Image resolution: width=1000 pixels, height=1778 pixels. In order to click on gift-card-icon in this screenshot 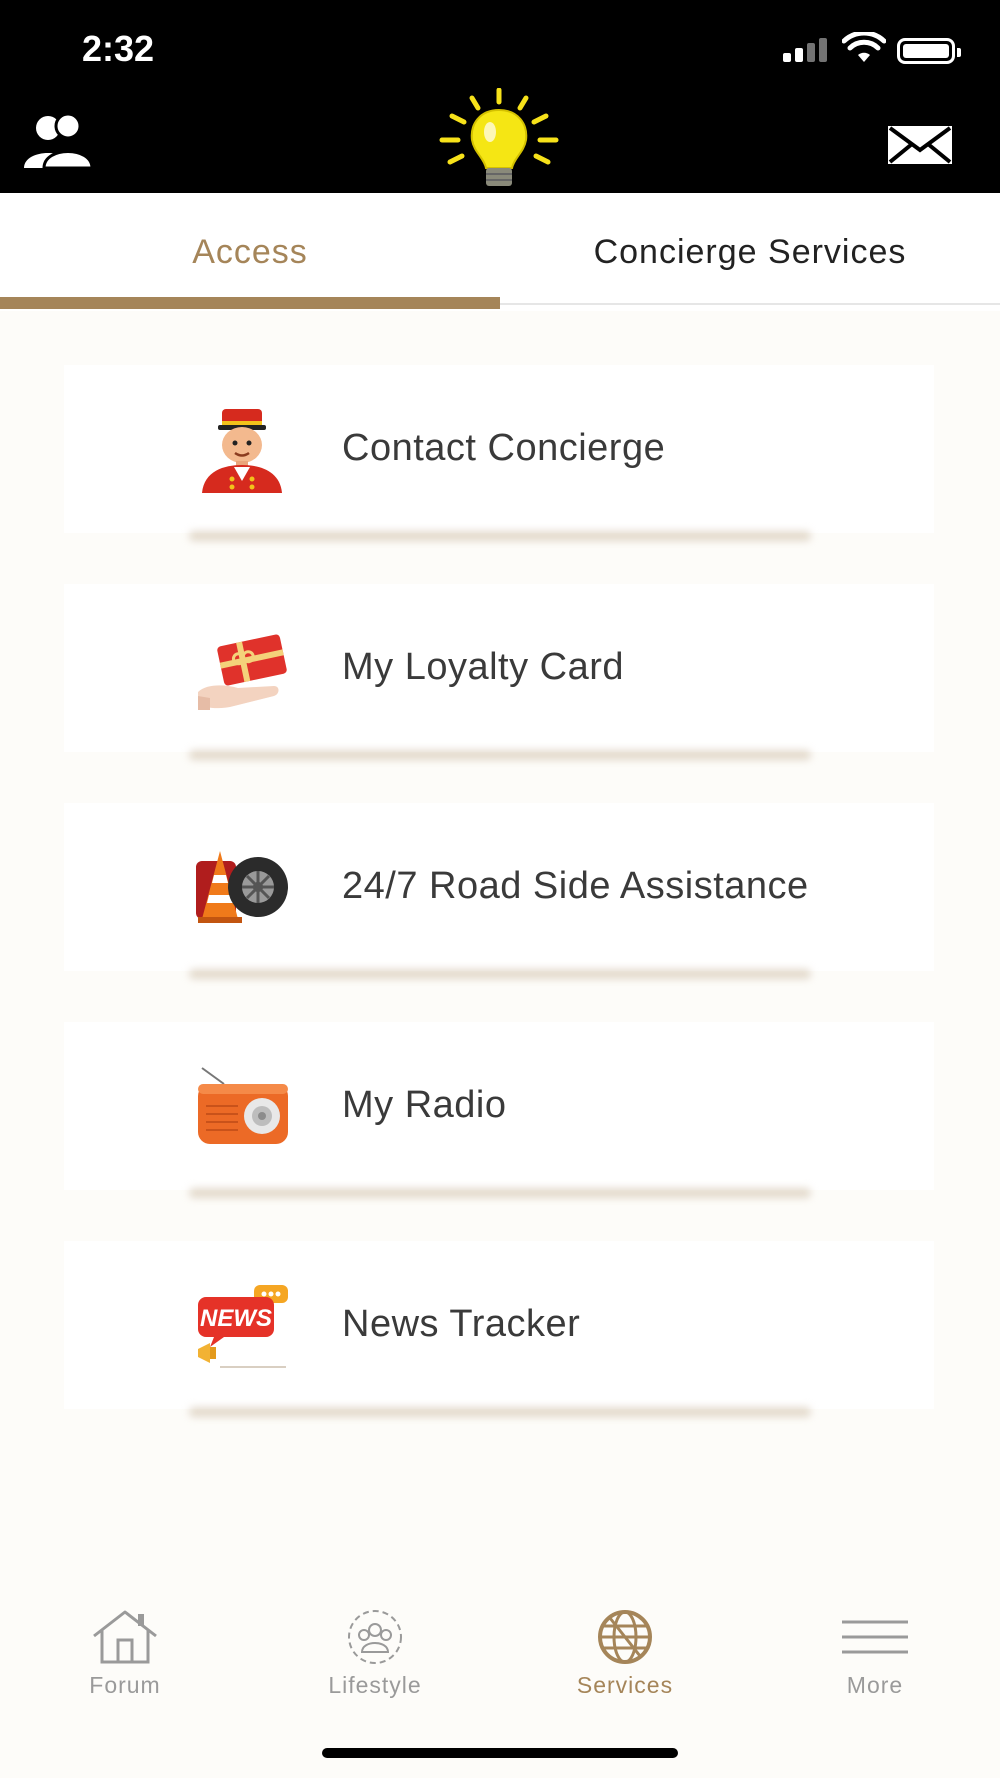, I will do `click(242, 672)`.